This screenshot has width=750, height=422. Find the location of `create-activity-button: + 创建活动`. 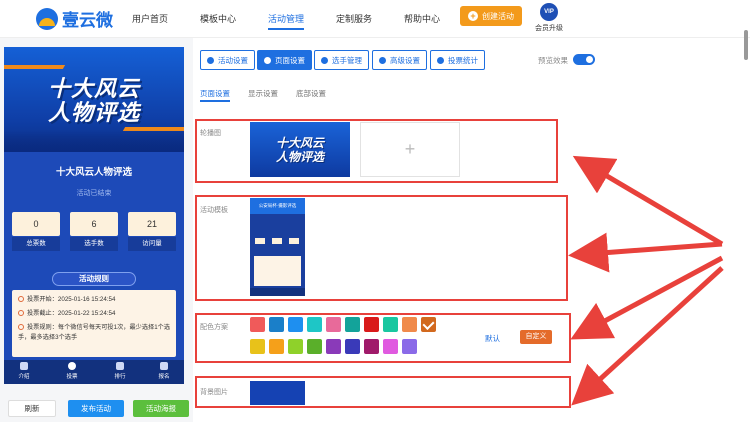

create-activity-button: + 创建活动 is located at coordinates (491, 16).